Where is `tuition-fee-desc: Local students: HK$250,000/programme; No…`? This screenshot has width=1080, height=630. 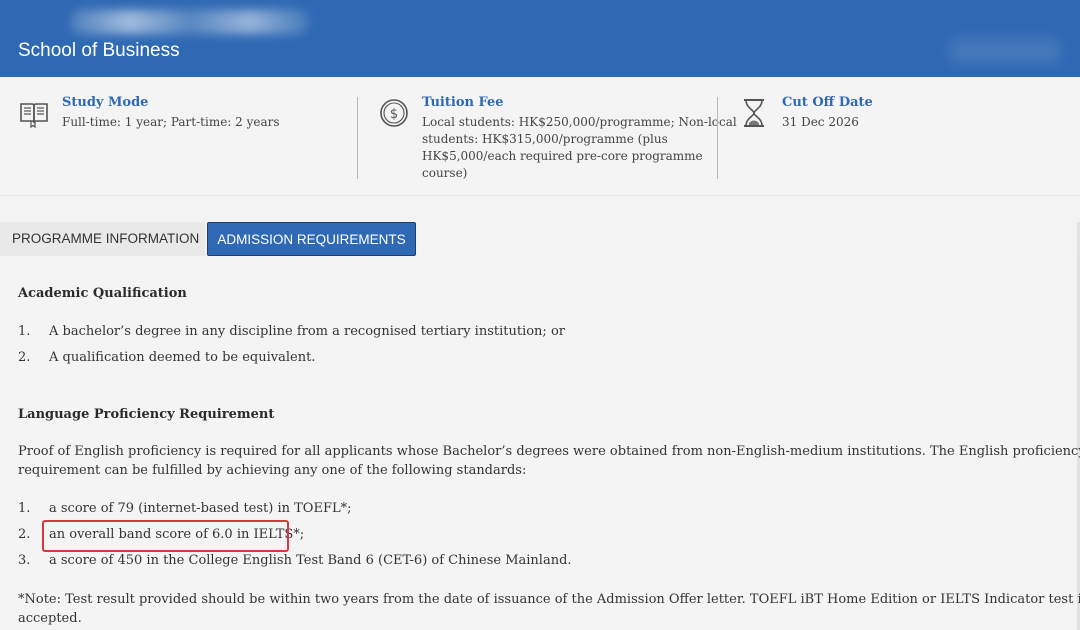
tuition-fee-desc: Local students: HK$250,000/programme; No… is located at coordinates (579, 148).